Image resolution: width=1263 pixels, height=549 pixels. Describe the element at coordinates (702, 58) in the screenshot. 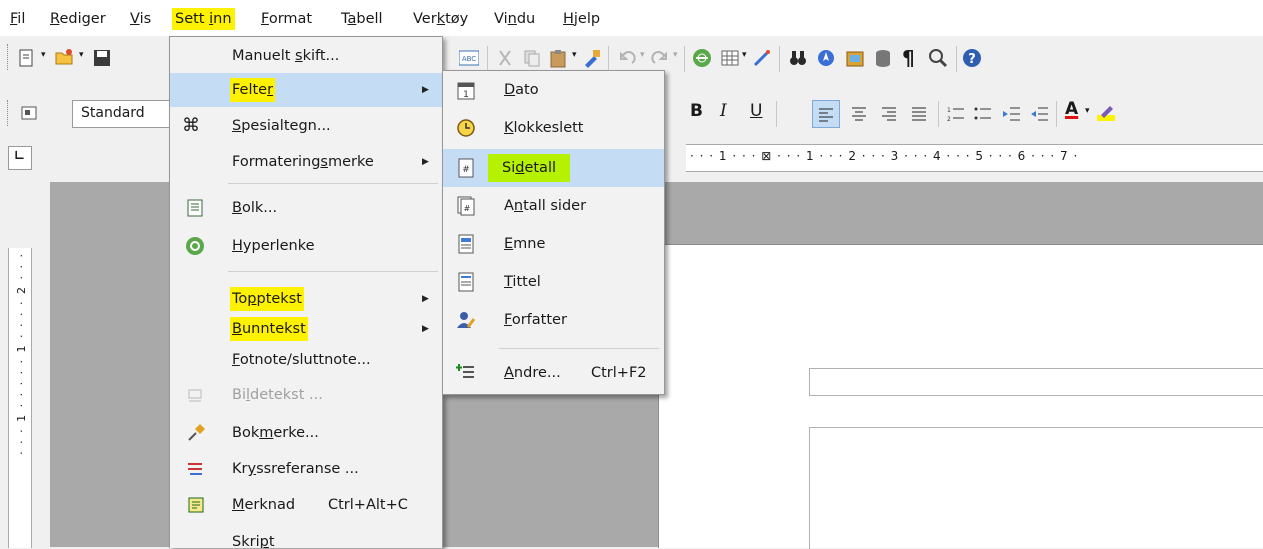

I see `hyperlink-toolbar-icon` at that location.